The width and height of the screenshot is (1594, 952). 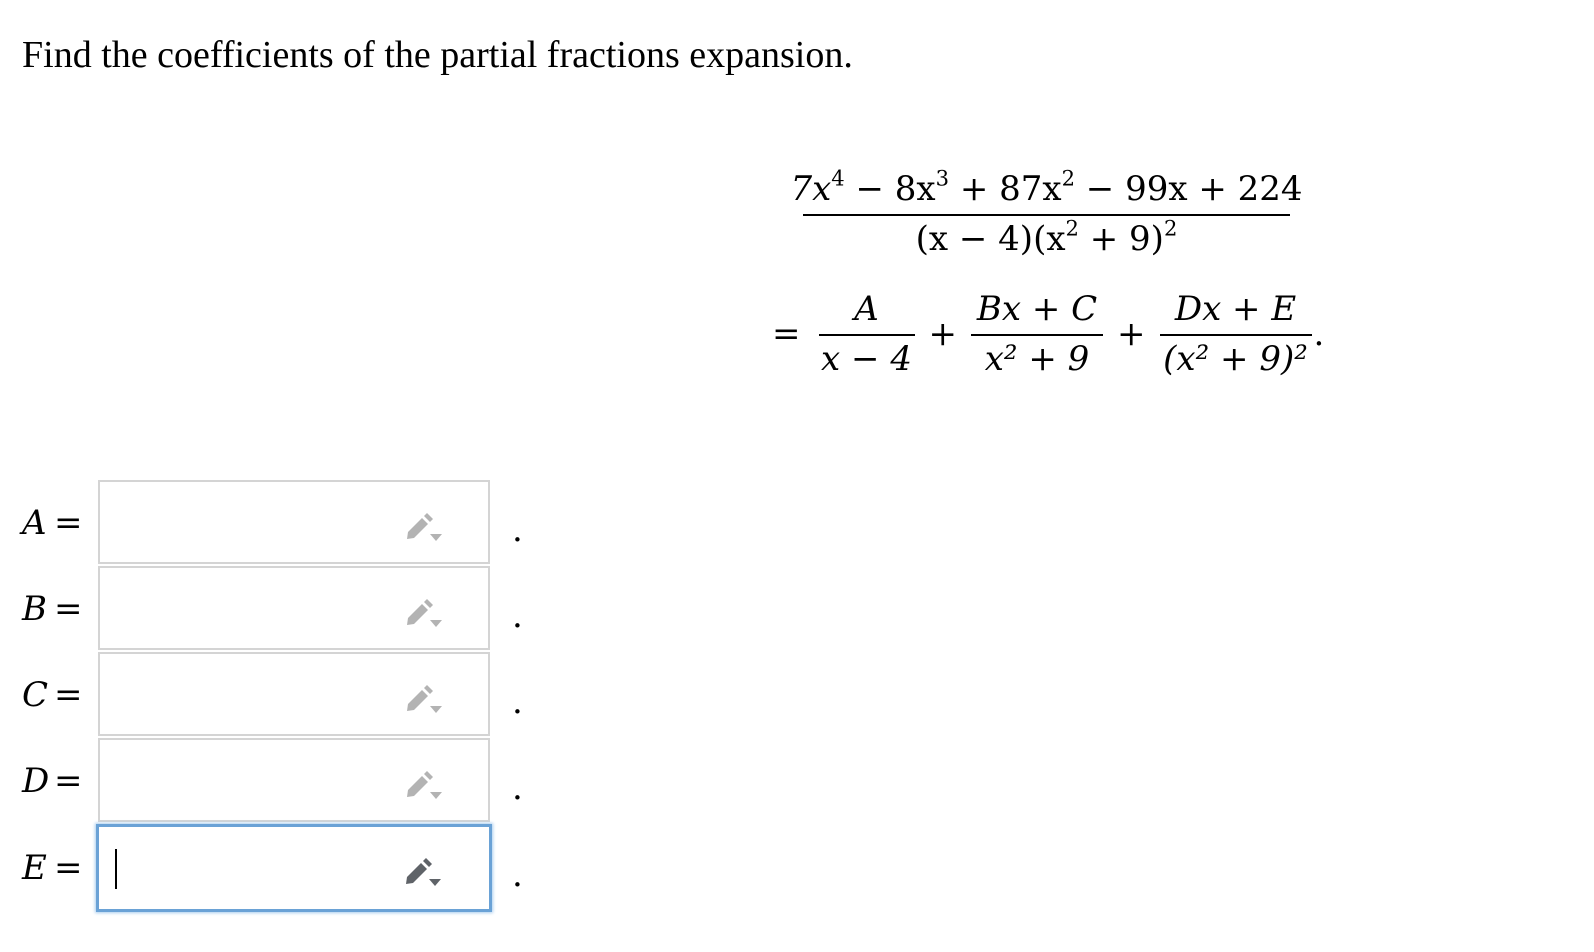 I want to click on answer-row-e: E = ., so click(x=282, y=868).